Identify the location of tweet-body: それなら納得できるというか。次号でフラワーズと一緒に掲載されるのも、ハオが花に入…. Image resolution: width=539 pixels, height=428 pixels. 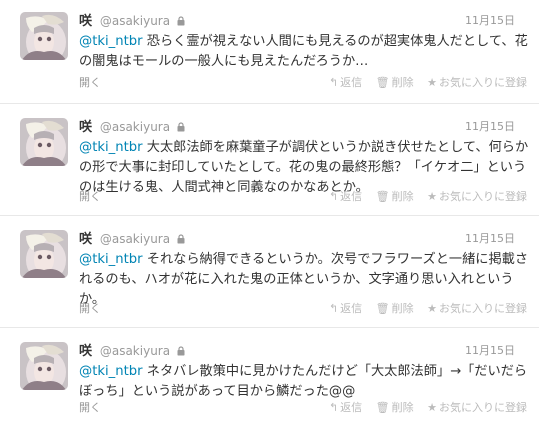
(304, 279).